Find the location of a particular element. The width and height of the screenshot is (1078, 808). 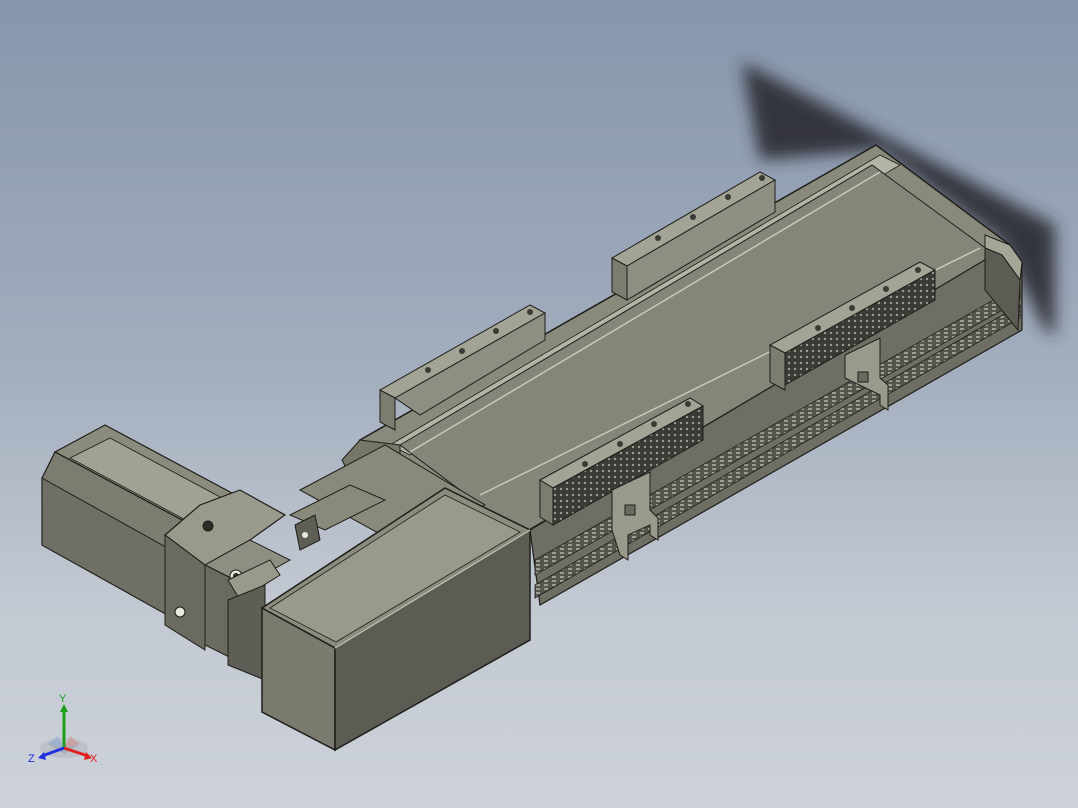

servo-motor is located at coordinates (166, 552).